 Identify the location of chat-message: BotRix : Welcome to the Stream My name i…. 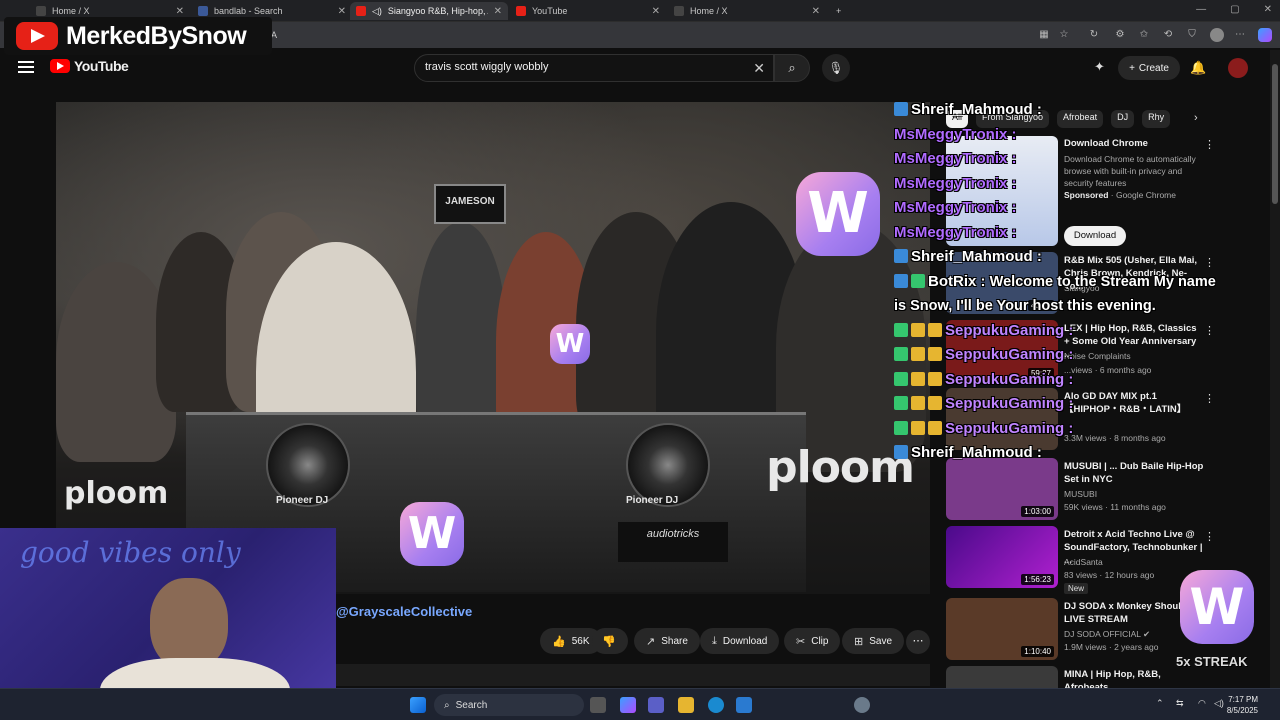
(1060, 294).